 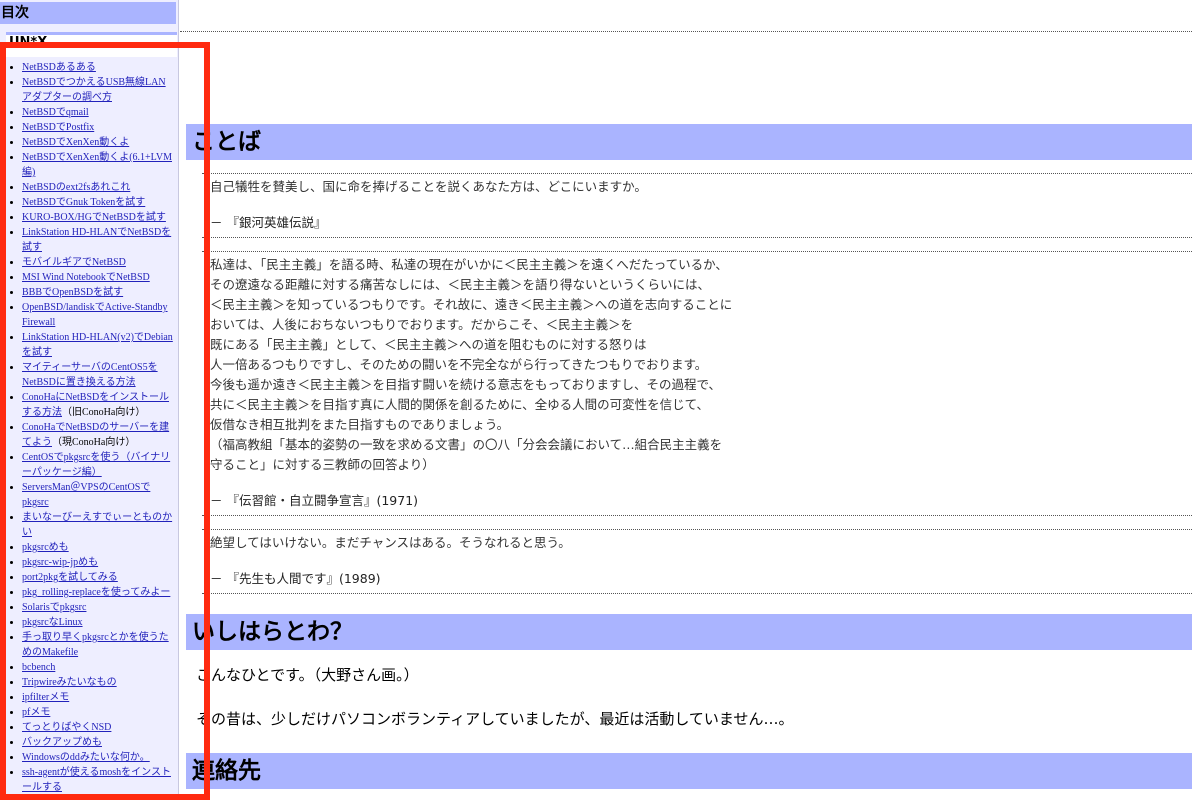 I want to click on toc-link: bcbench, so click(x=38, y=667).